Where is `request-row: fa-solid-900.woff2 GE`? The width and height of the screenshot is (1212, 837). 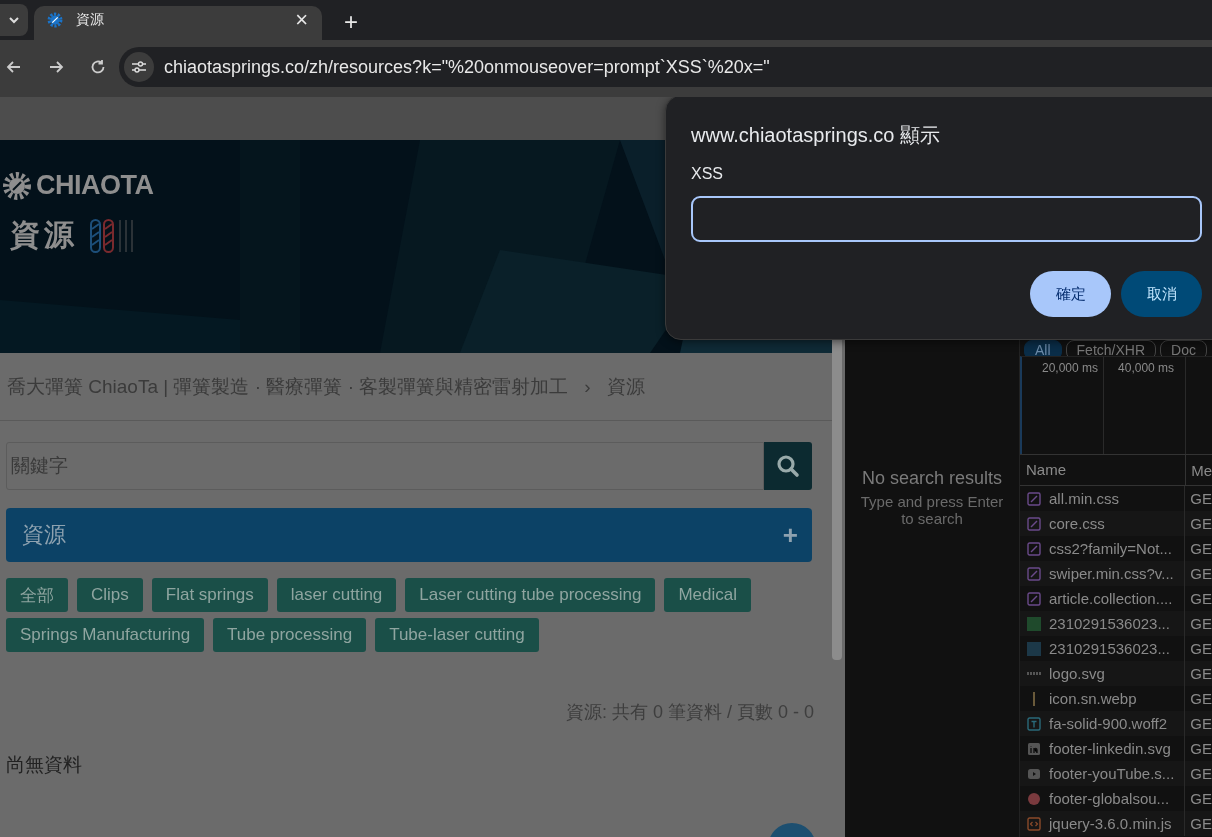
request-row: fa-solid-900.woff2 GE is located at coordinates (1116, 723).